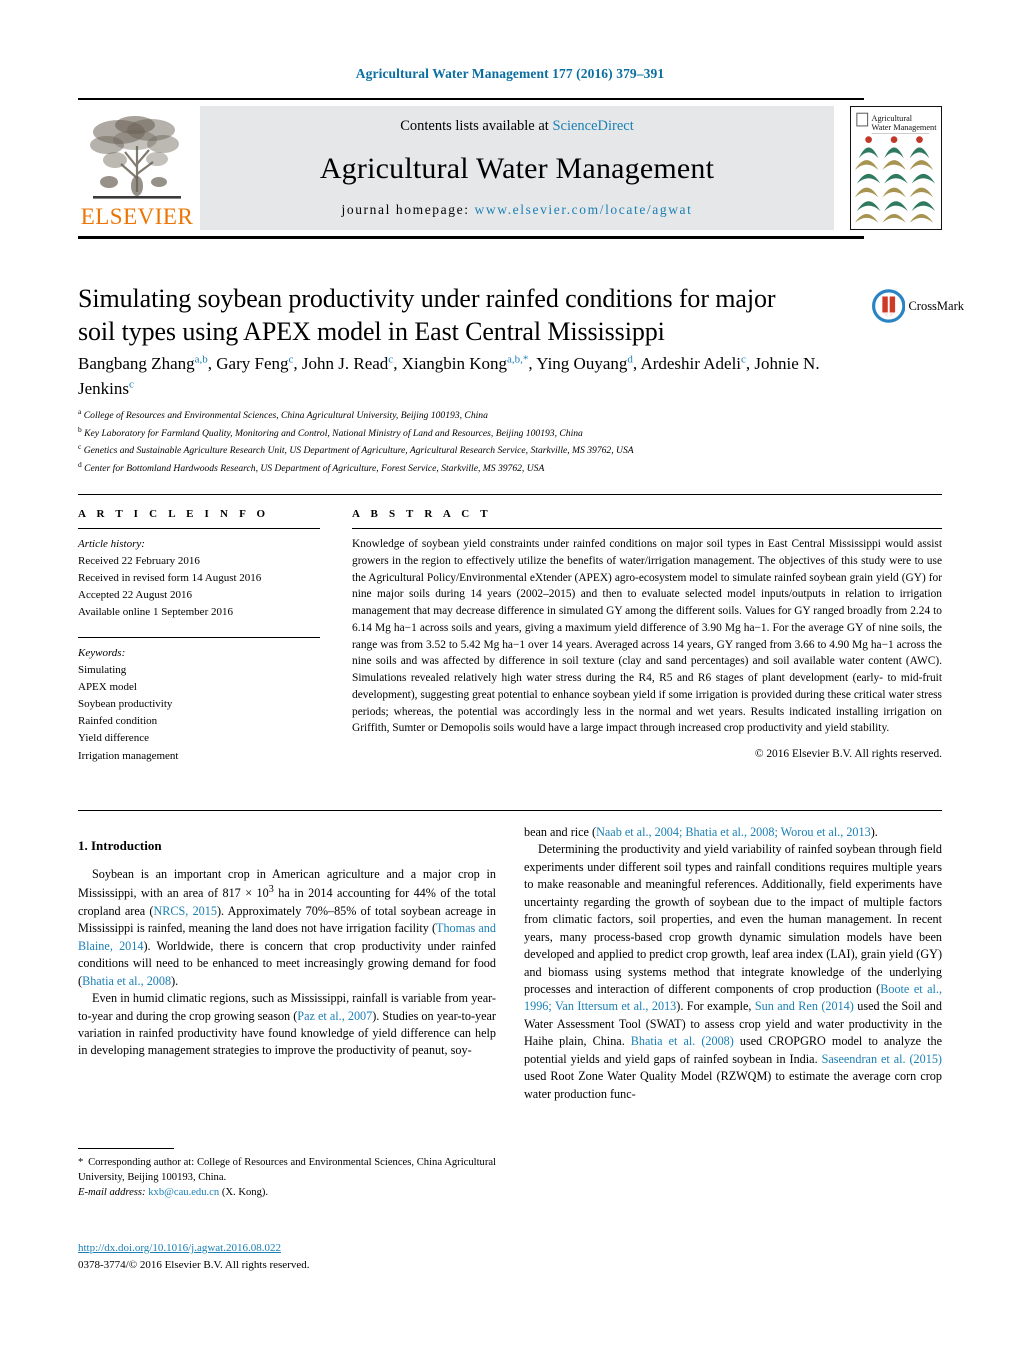  I want to click on abstract-heading: A B S T R A C T, so click(422, 514).